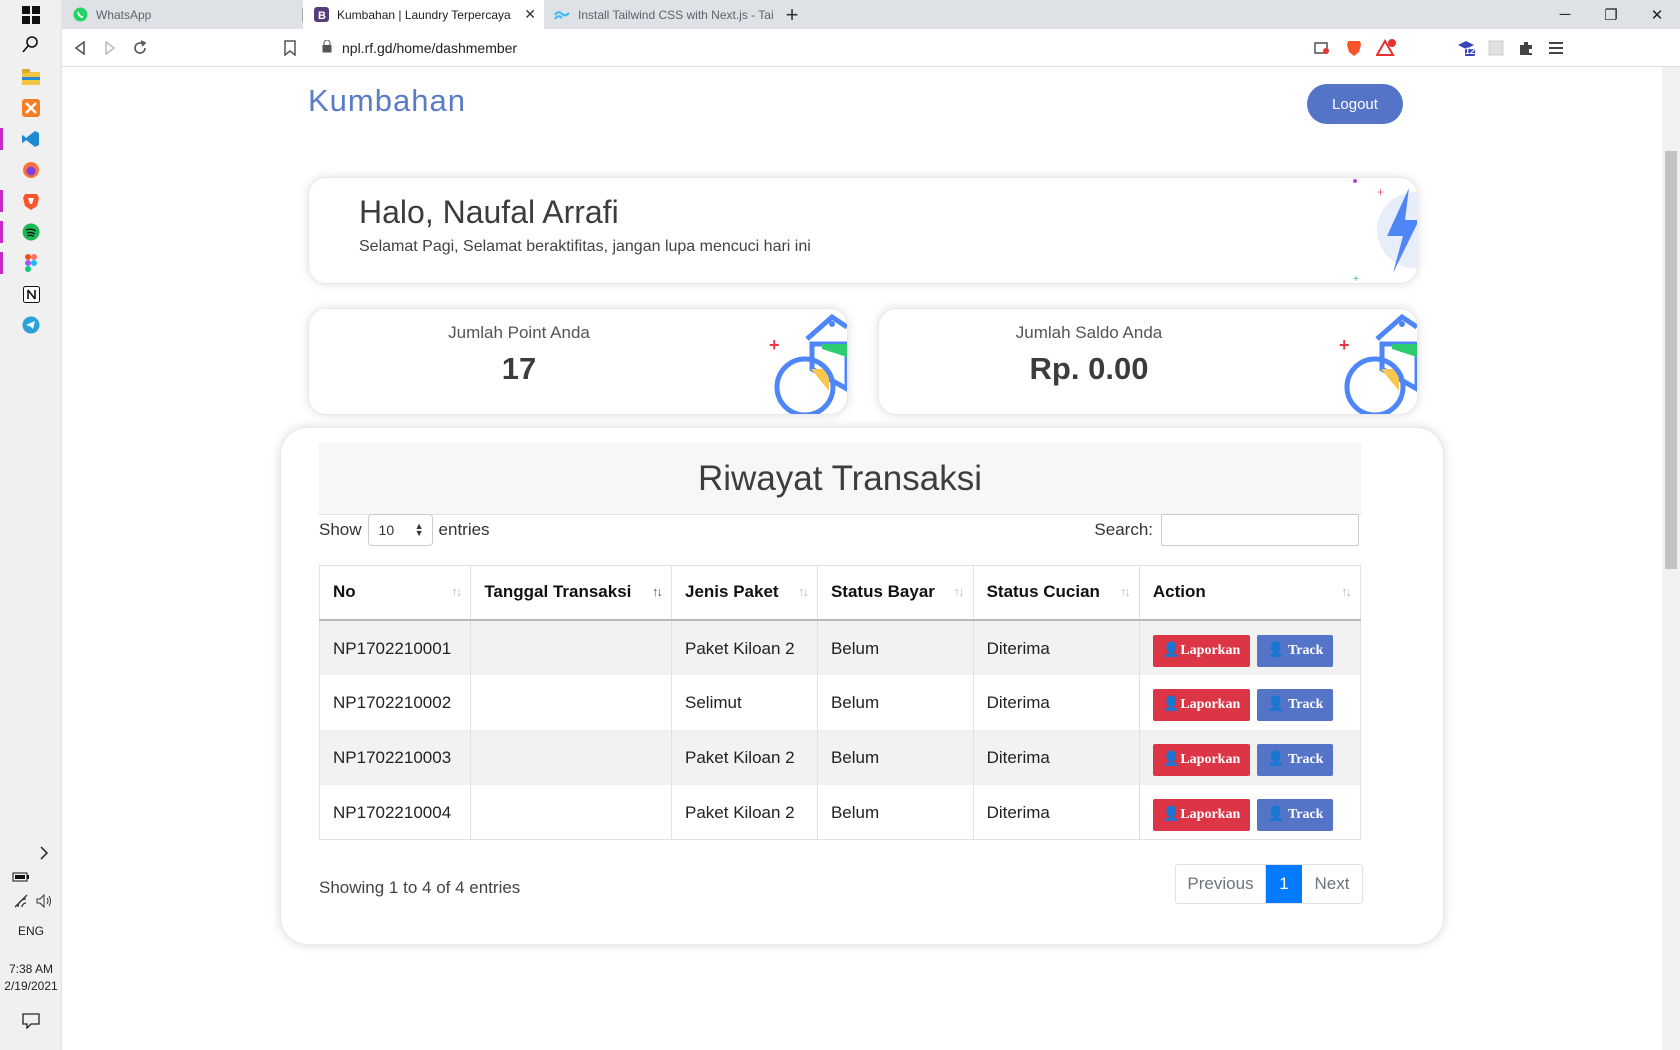 This screenshot has width=1680, height=1050. Describe the element at coordinates (140, 48) in the screenshot. I see `reload-button` at that location.